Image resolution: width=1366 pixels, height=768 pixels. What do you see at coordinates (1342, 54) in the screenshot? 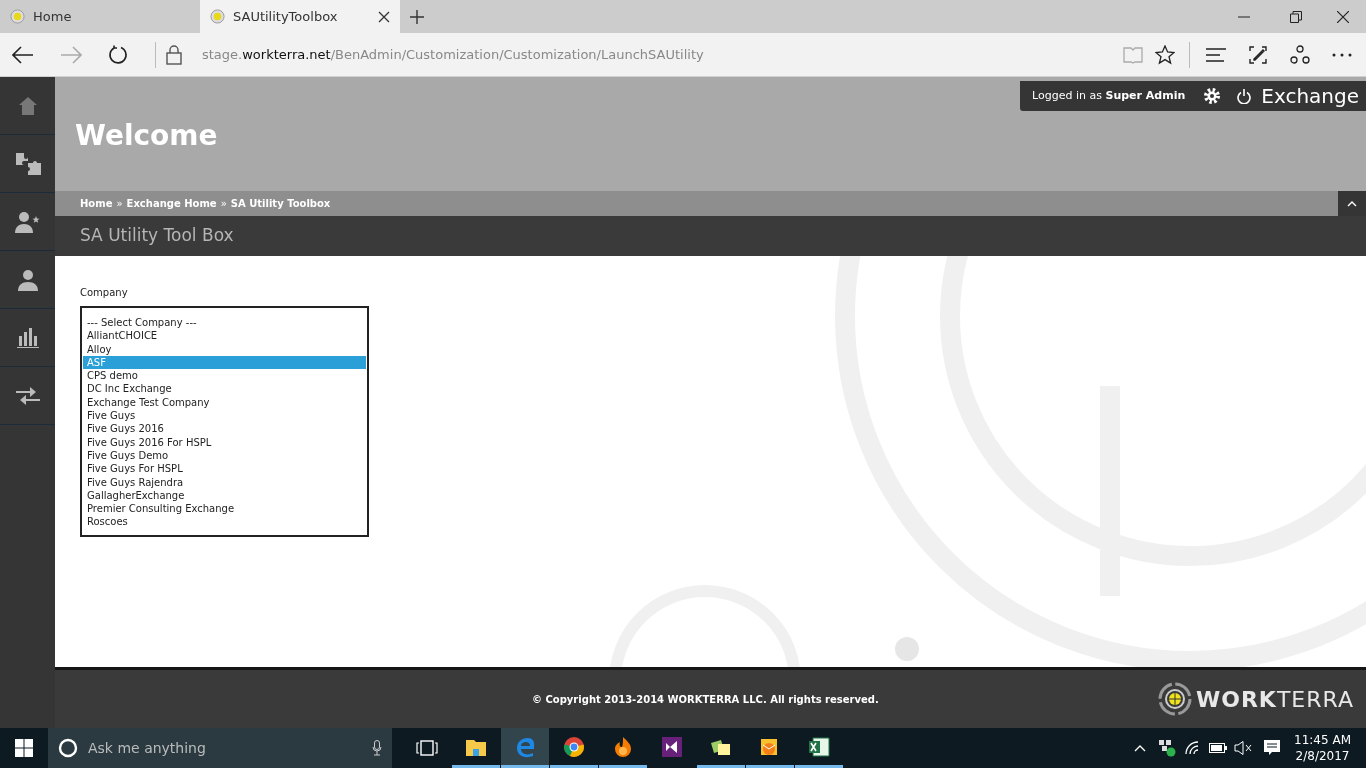
I see `more-icon` at bounding box center [1342, 54].